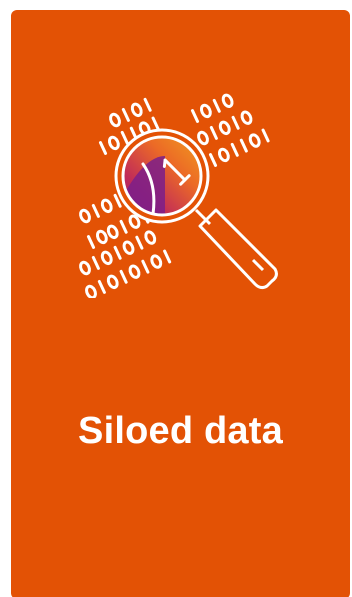 The width and height of the screenshot is (352, 597). I want to click on card-title: Siloed data, so click(180, 431).